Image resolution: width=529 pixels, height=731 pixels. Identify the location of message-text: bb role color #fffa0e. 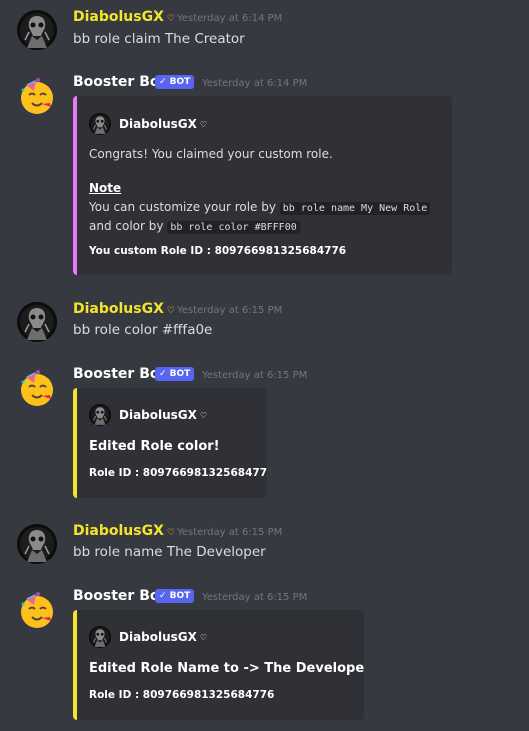
(143, 330).